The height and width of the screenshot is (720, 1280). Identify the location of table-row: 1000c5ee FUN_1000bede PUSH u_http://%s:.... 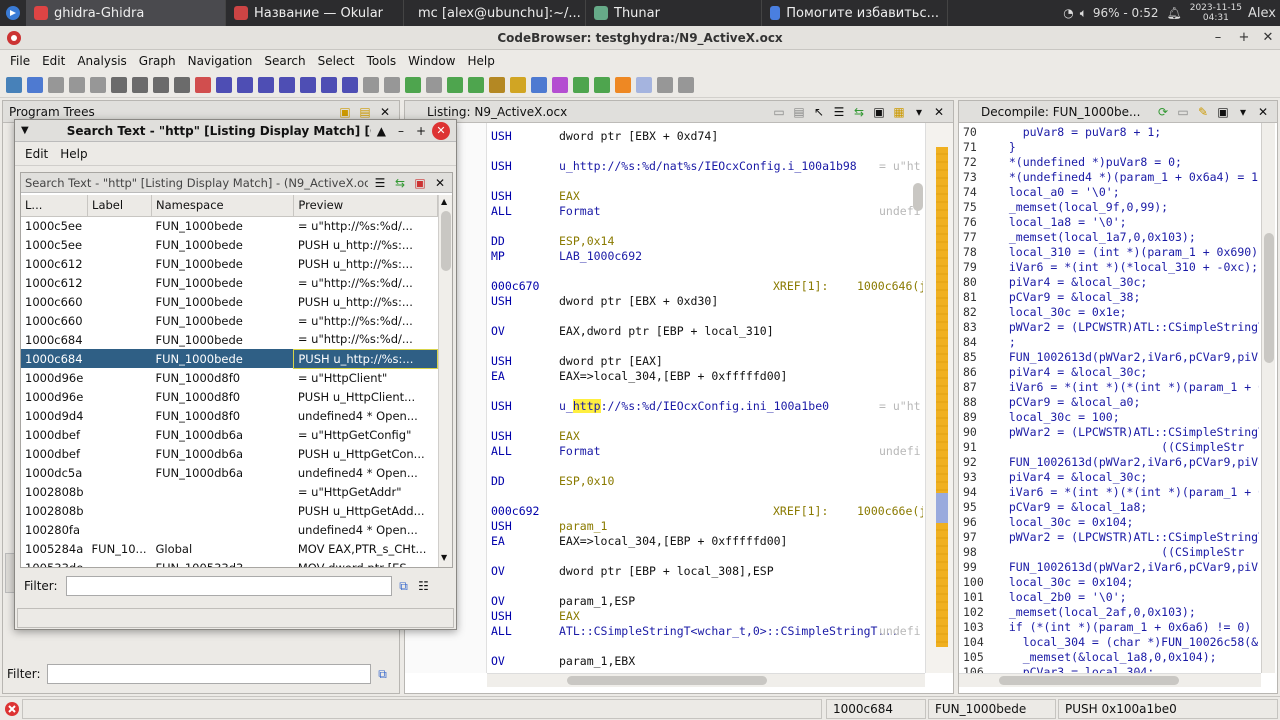
(229, 244).